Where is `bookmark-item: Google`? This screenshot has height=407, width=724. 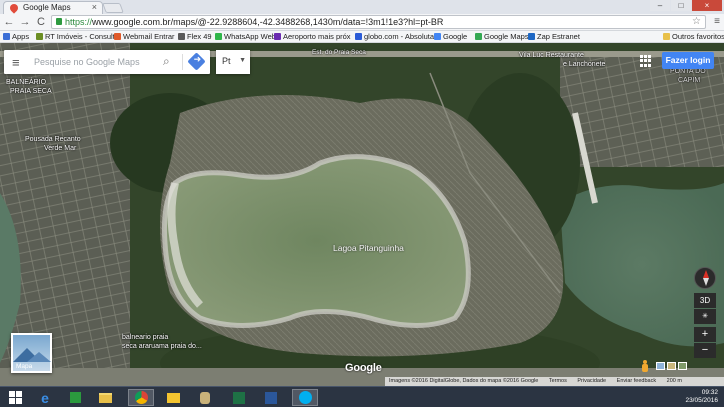 bookmark-item: Google is located at coordinates (450, 36).